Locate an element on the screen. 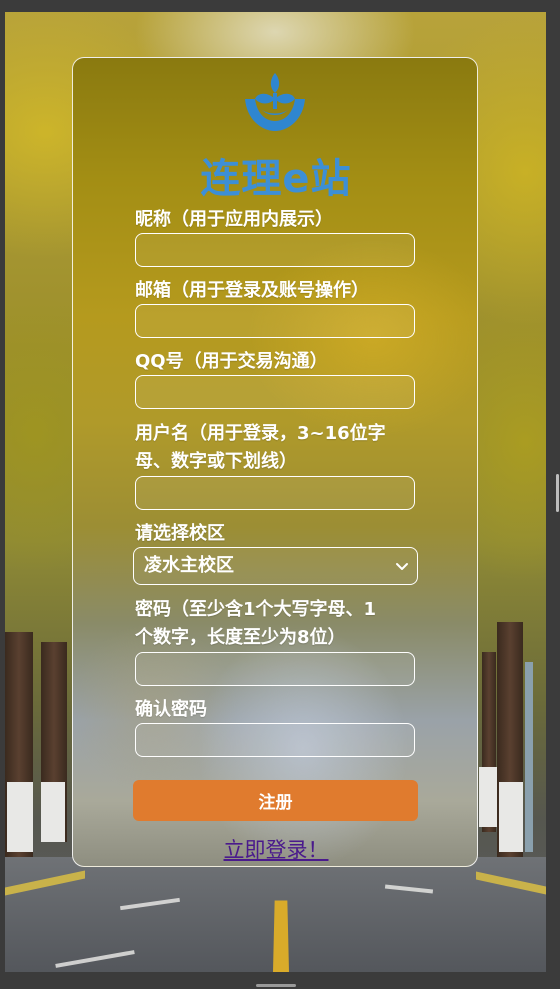 The height and width of the screenshot is (989, 560). username-label-line1: 用户名（用于登录，3~16位字 is located at coordinates (260, 433).